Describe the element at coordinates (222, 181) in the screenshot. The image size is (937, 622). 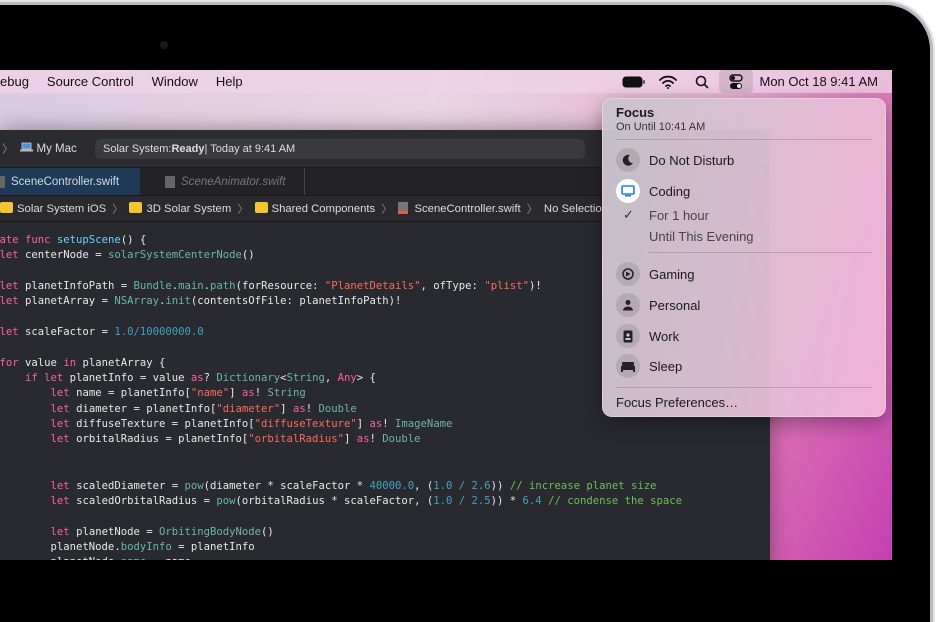
I see `tab-sceneanimator: SceneAnimator.swift` at that location.